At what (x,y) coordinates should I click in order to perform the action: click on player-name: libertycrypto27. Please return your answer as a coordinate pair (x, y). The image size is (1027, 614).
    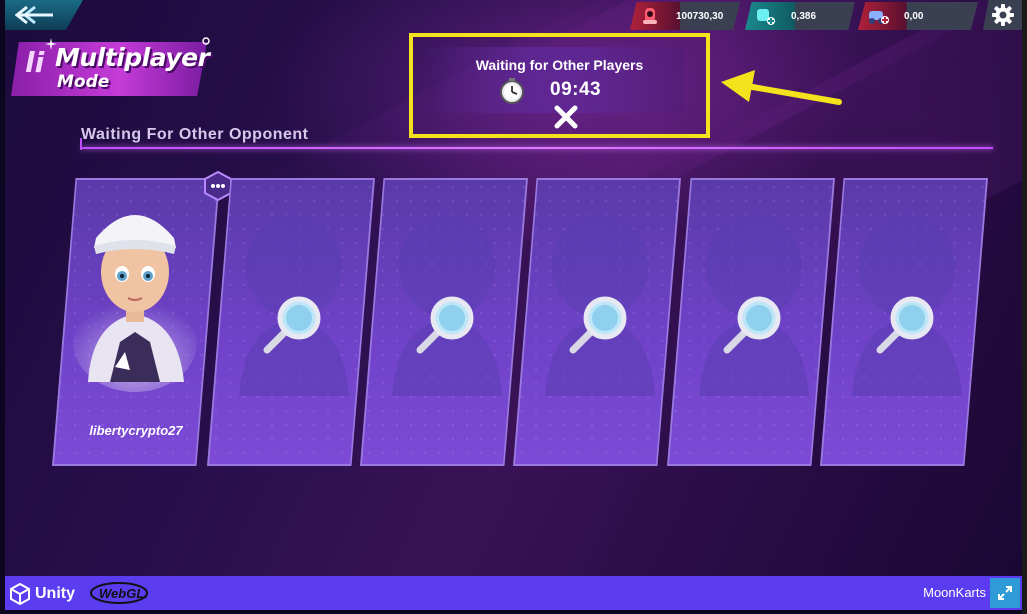
    Looking at the image, I should click on (136, 430).